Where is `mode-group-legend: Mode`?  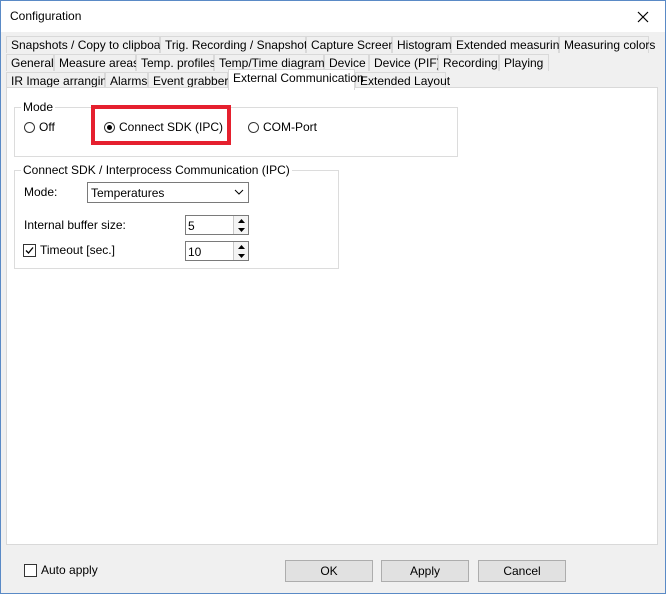 mode-group-legend: Mode is located at coordinates (38, 107).